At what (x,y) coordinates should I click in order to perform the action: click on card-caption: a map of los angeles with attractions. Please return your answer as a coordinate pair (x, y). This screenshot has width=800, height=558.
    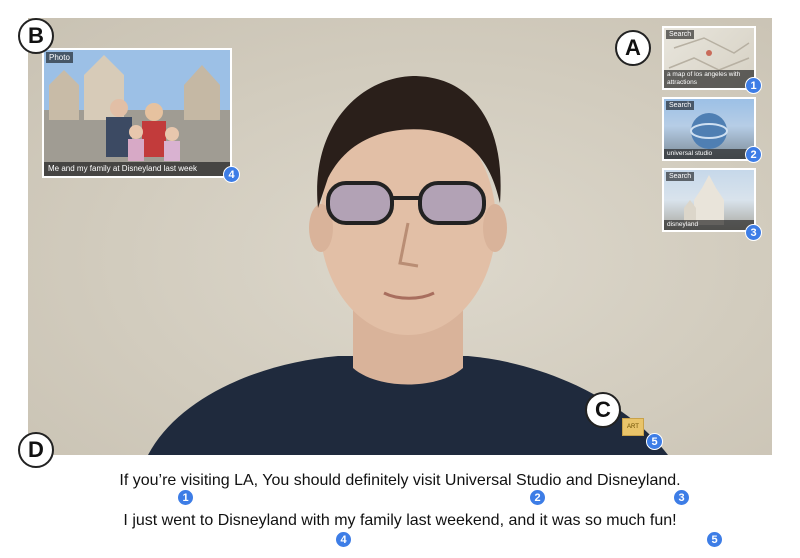
    Looking at the image, I should click on (709, 79).